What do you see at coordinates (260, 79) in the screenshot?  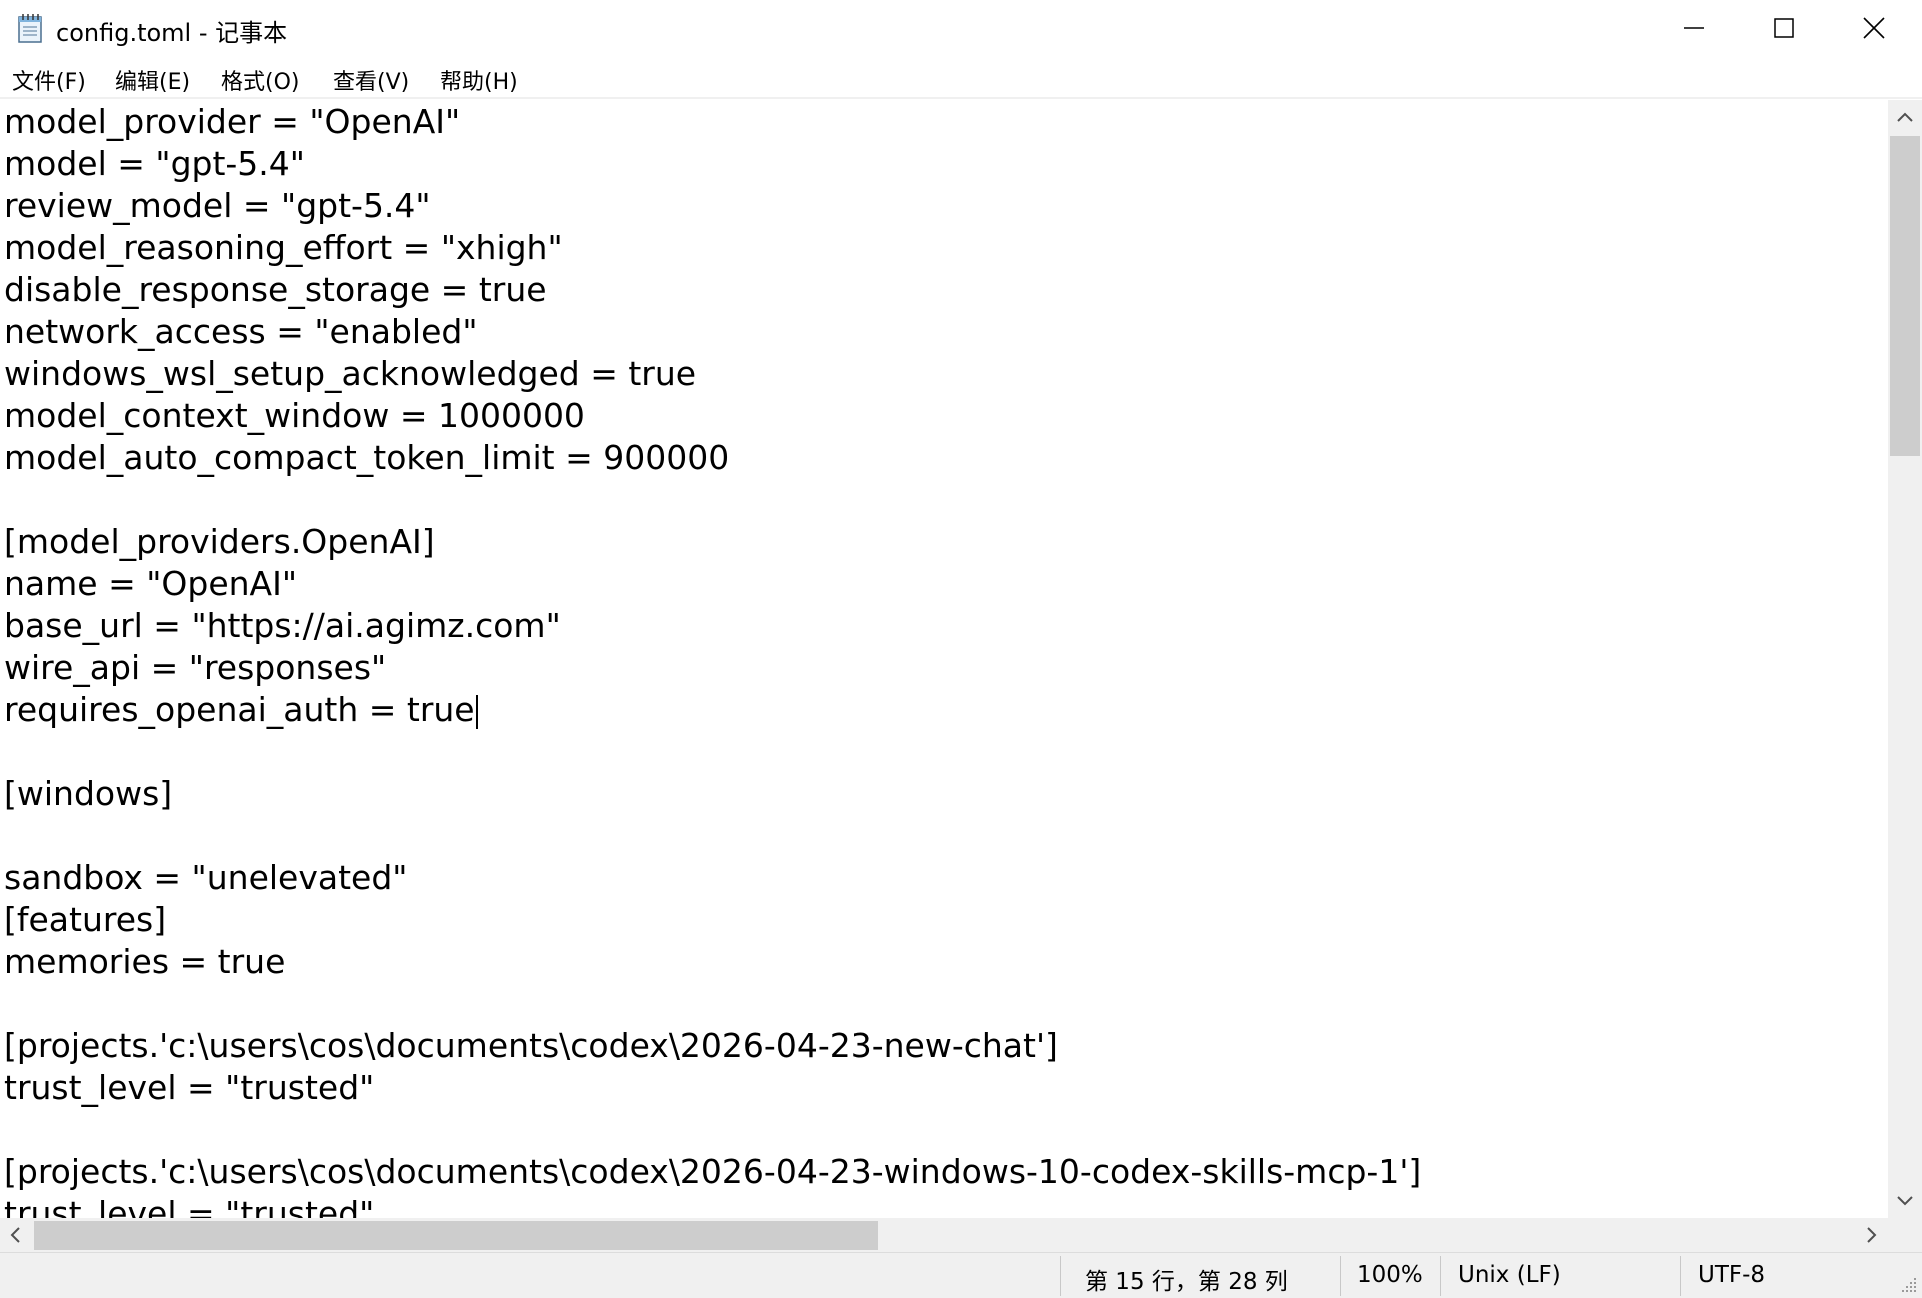 I see `menu-format: 格式(O)` at bounding box center [260, 79].